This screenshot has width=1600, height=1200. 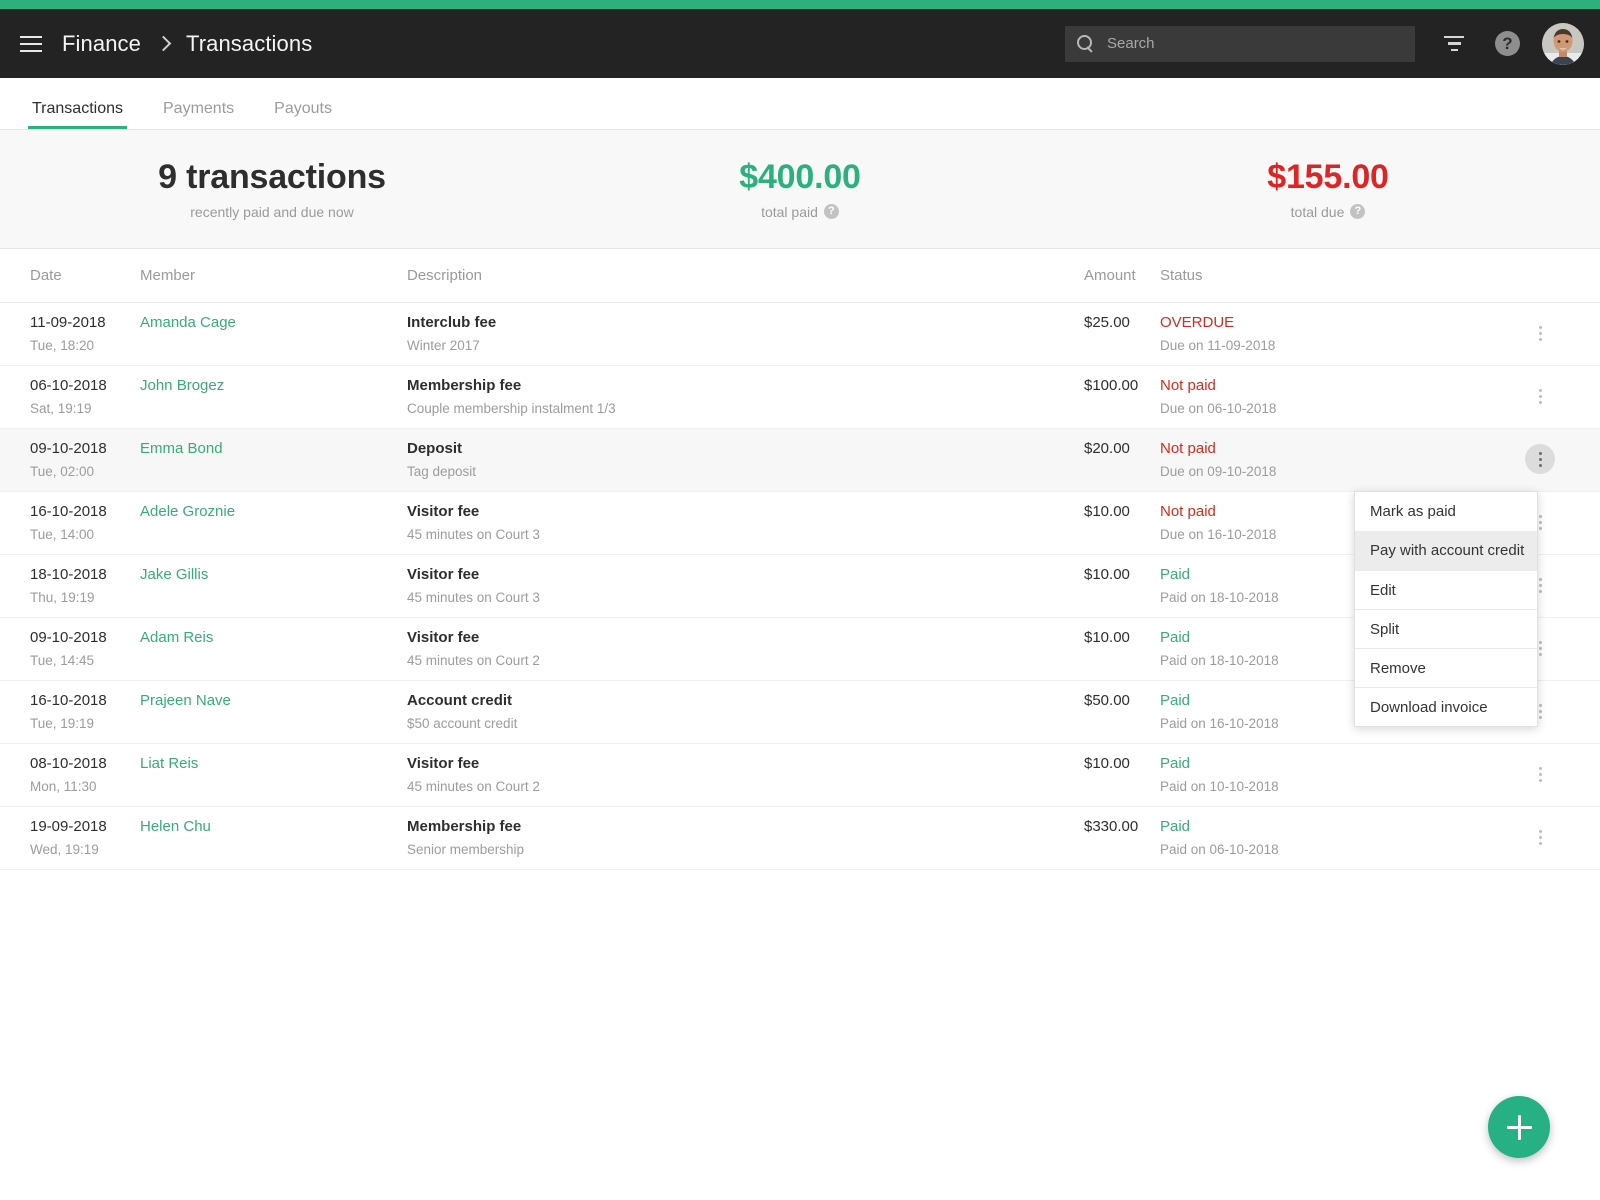 What do you see at coordinates (1446, 511) in the screenshot?
I see `dropdown-menu-item: Mark as paid` at bounding box center [1446, 511].